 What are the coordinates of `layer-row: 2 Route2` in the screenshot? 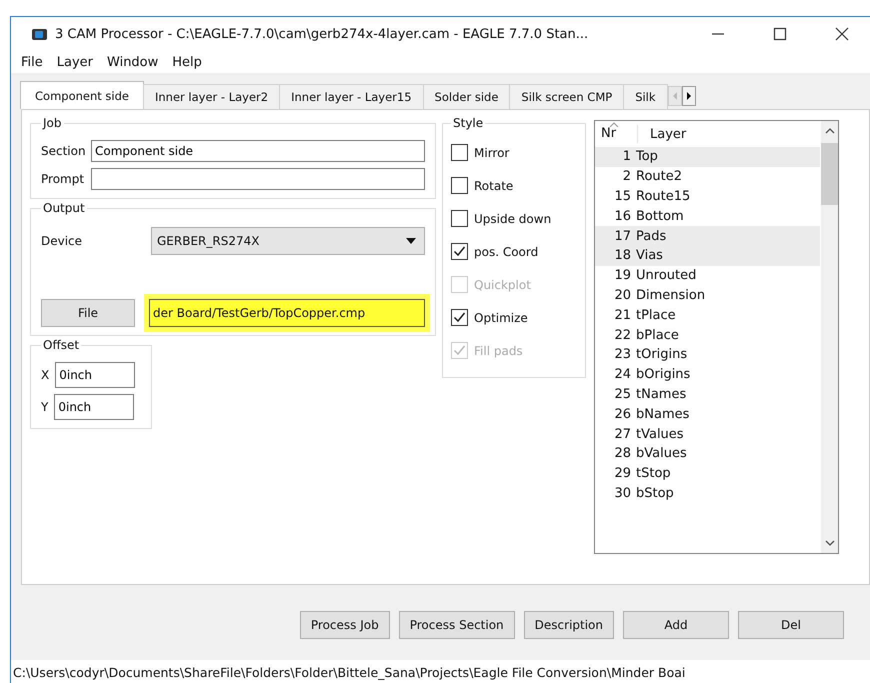 It's located at (707, 176).